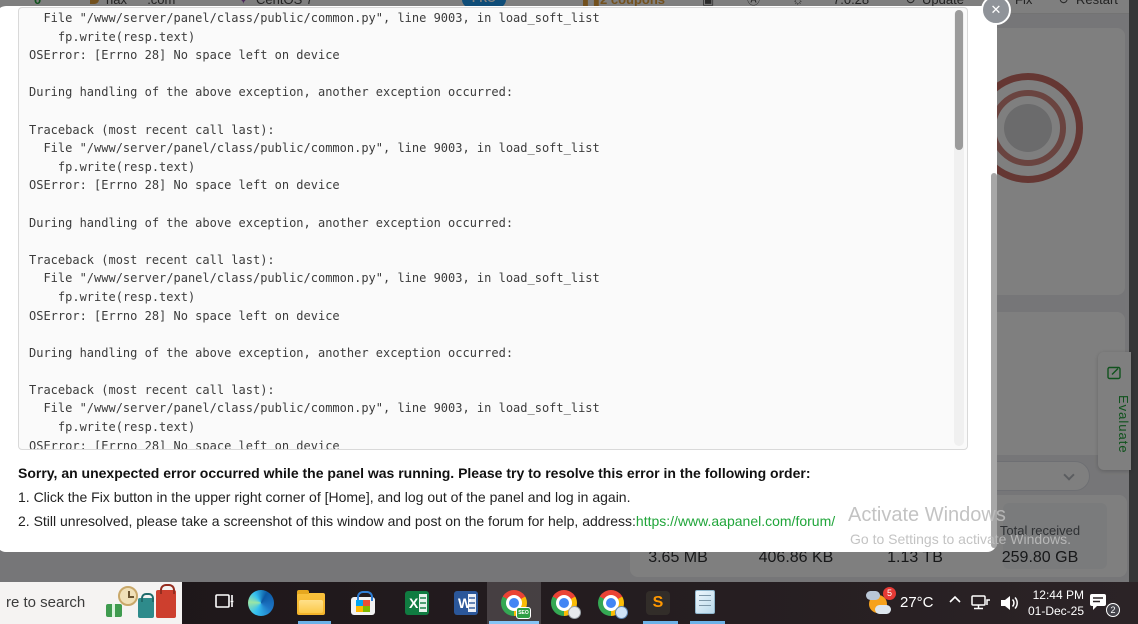  I want to click on volume-icon, so click(1009, 603).